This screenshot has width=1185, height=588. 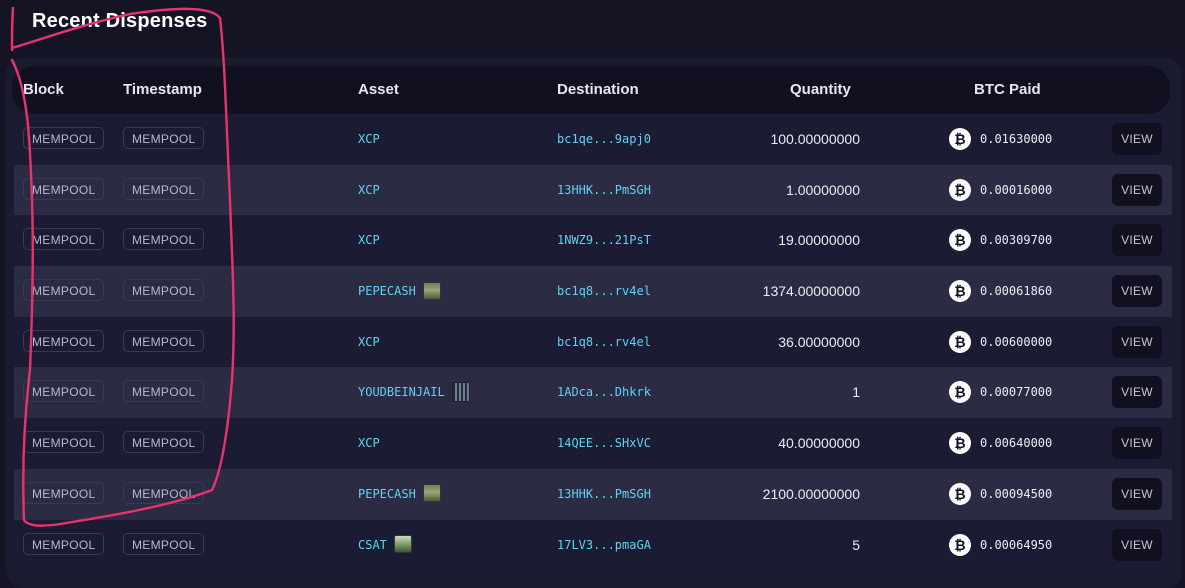 I want to click on btc-paid-value: 0.01630000, so click(x=1016, y=139).